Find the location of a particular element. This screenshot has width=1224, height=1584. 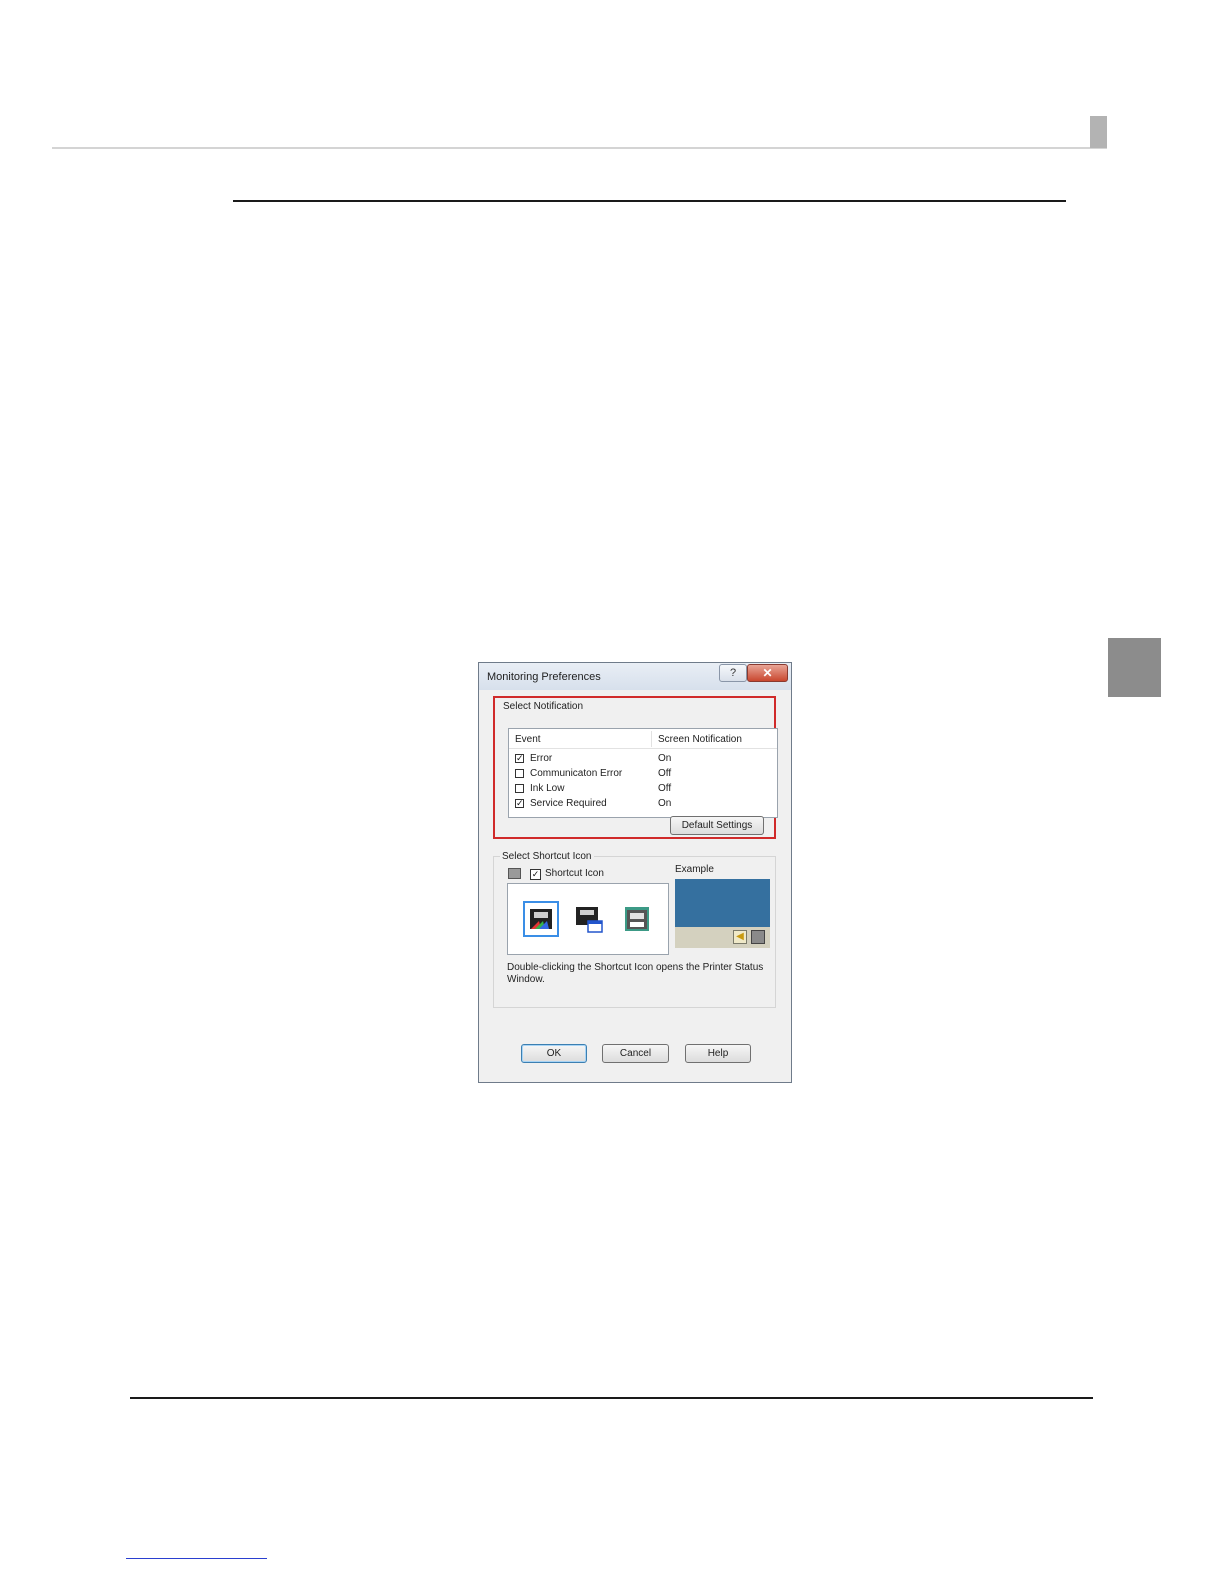

icon-selection-panel is located at coordinates (588, 919).